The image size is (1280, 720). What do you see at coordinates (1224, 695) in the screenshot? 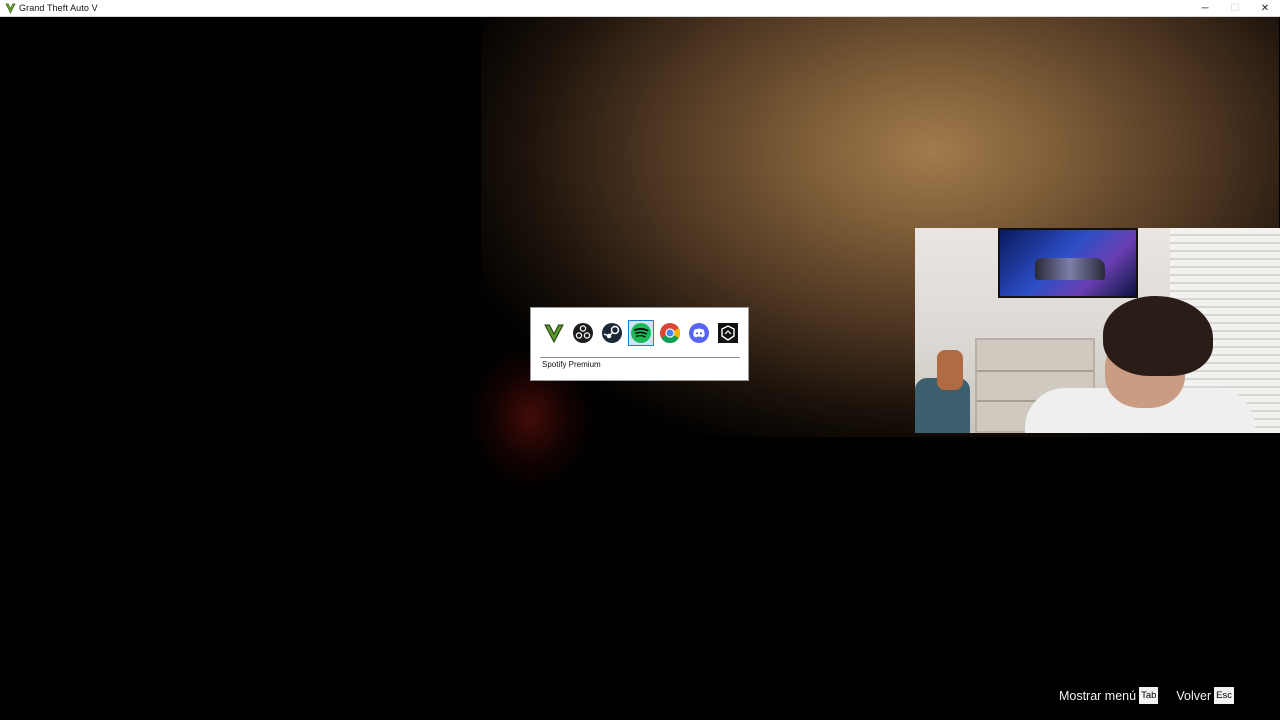
I see `esc-key-badge: Esc` at bounding box center [1224, 695].